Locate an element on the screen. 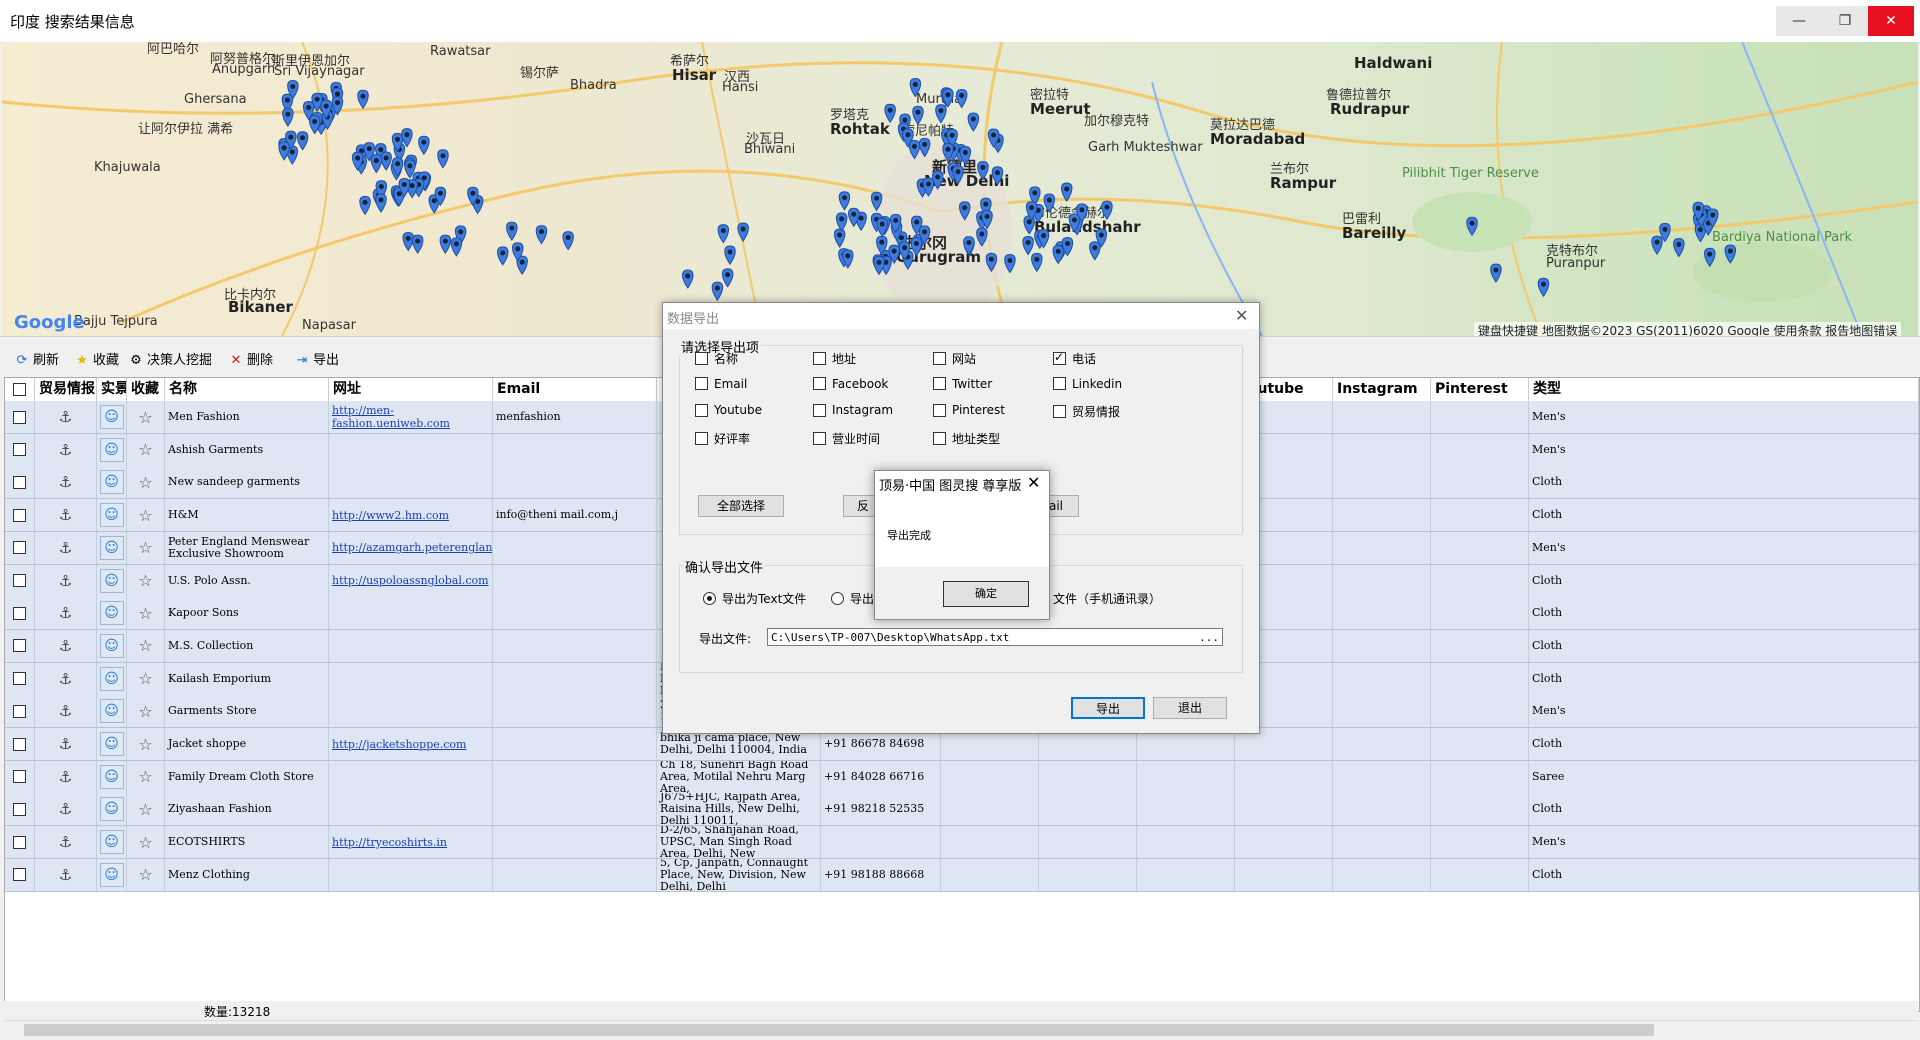 This screenshot has width=1920, height=1040. url-cell: http://jacketshoppe.com is located at coordinates (411, 744).